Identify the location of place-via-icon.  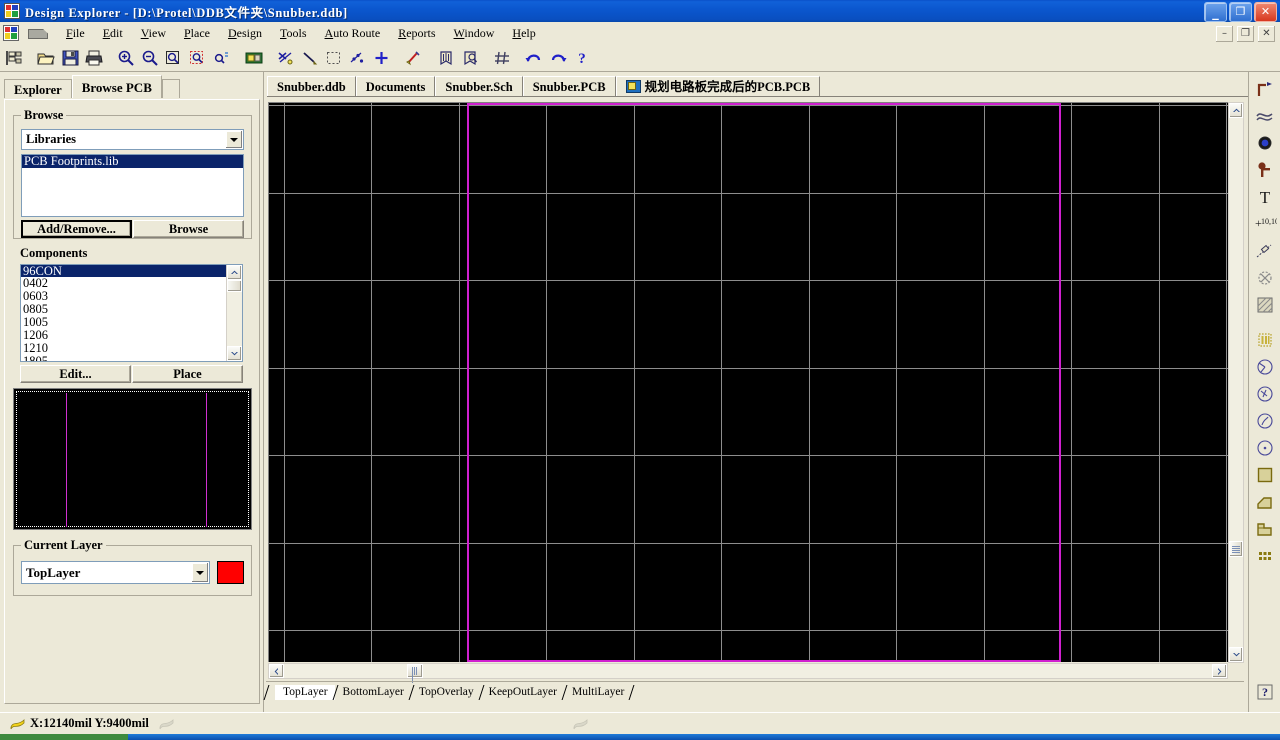
(1265, 170).